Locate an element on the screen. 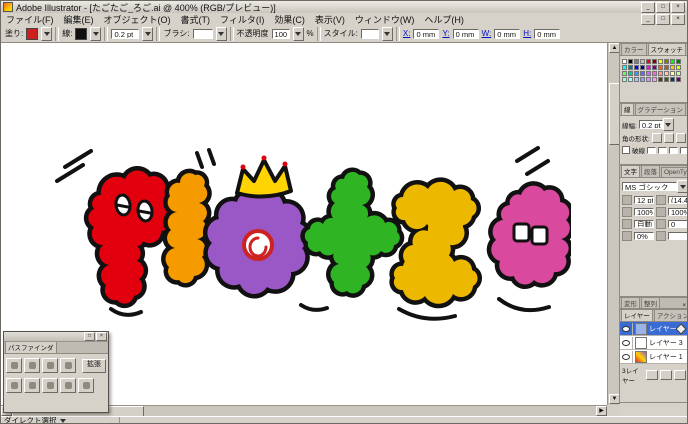 Image resolution: width=688 pixels, height=424 pixels. doc-restore-icon: □ is located at coordinates (663, 19).